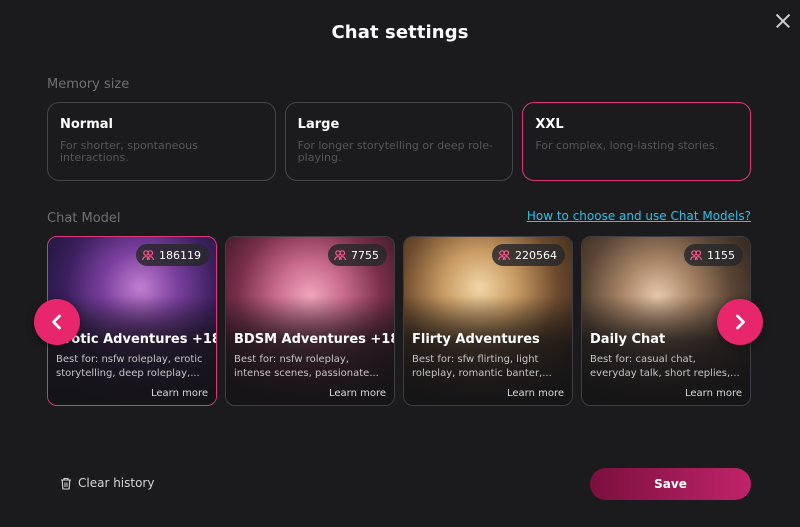 Image resolution: width=800 pixels, height=527 pixels. I want to click on clear-history-button: Clear history, so click(107, 483).